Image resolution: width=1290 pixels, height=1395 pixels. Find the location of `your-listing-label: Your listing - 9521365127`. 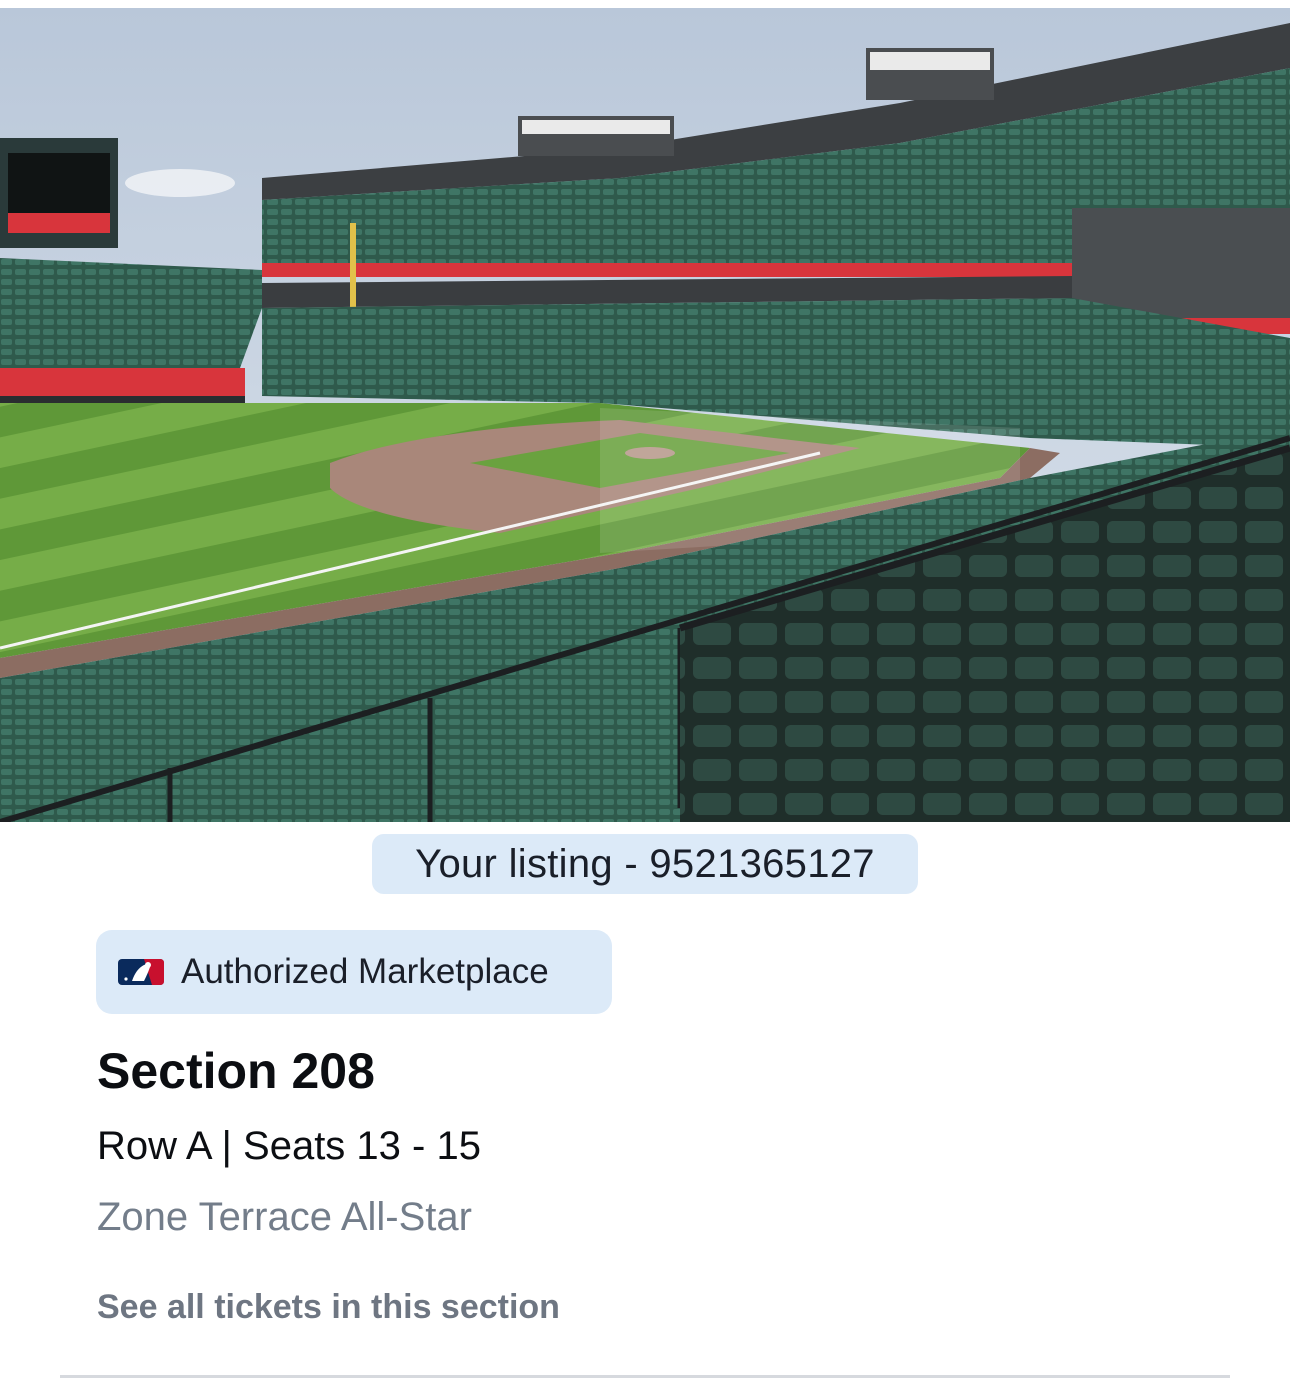

your-listing-label: Your listing - 9521365127 is located at coordinates (645, 864).